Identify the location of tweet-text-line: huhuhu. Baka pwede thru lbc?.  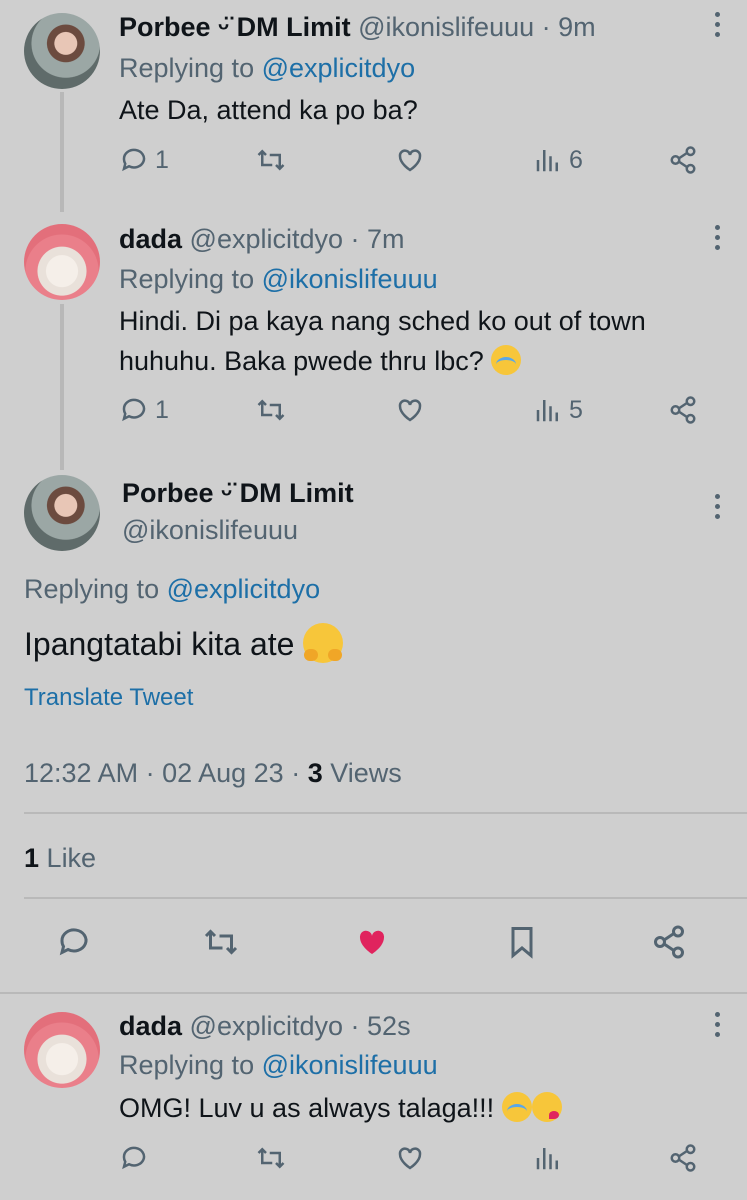
(419, 361).